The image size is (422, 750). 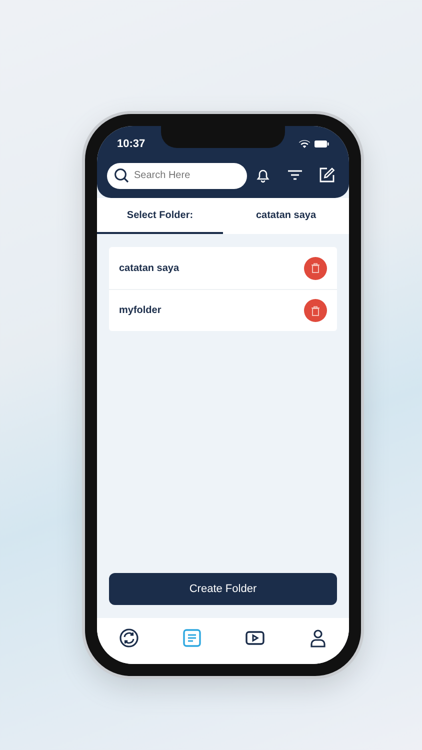 What do you see at coordinates (318, 638) in the screenshot?
I see `user-icon` at bounding box center [318, 638].